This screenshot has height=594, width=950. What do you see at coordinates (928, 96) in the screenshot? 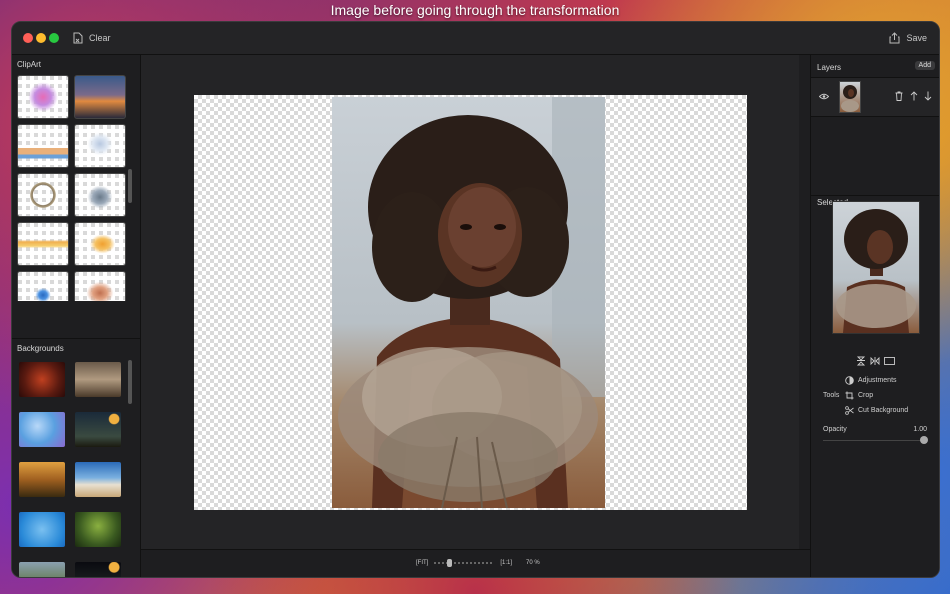
I see `move-down-icon` at bounding box center [928, 96].